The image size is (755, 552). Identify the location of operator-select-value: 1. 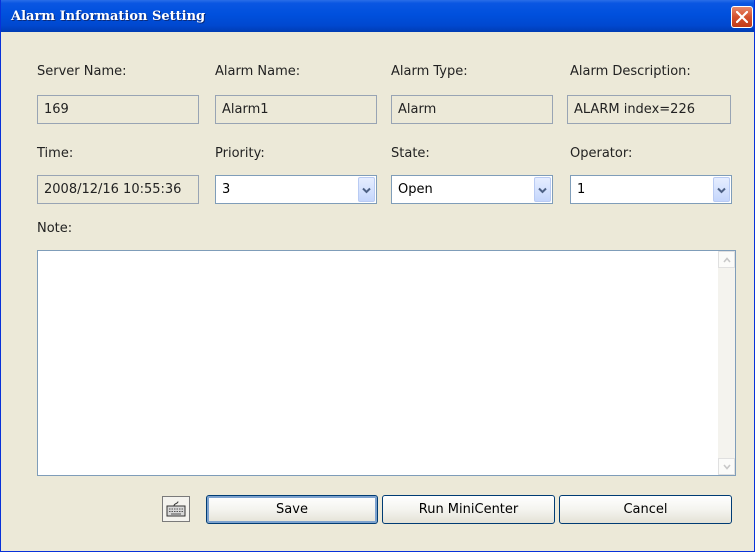
(581, 189).